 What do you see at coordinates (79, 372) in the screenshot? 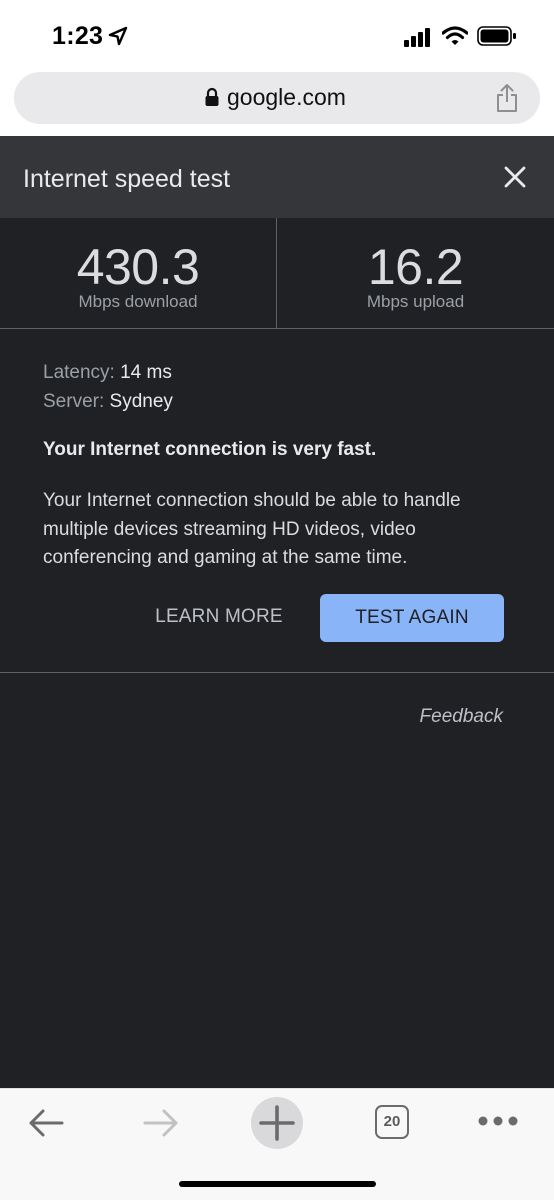
I see `latency-label: Latency:` at bounding box center [79, 372].